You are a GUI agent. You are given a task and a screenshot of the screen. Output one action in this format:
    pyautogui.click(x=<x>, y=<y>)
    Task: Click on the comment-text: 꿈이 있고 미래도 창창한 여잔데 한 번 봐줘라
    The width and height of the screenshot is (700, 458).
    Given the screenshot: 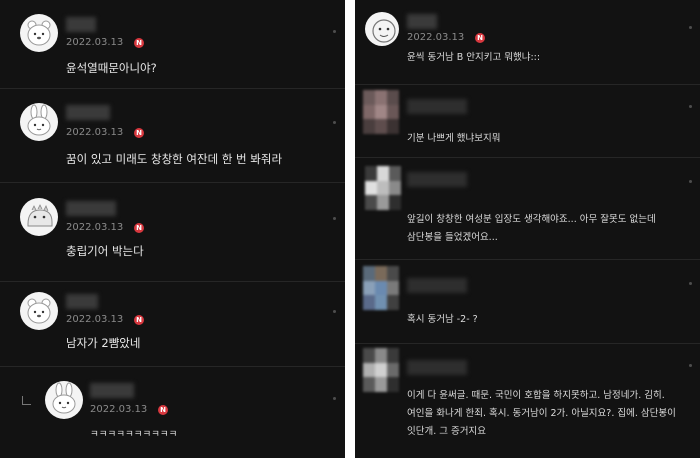 What is the action you would take?
    pyautogui.click(x=174, y=159)
    